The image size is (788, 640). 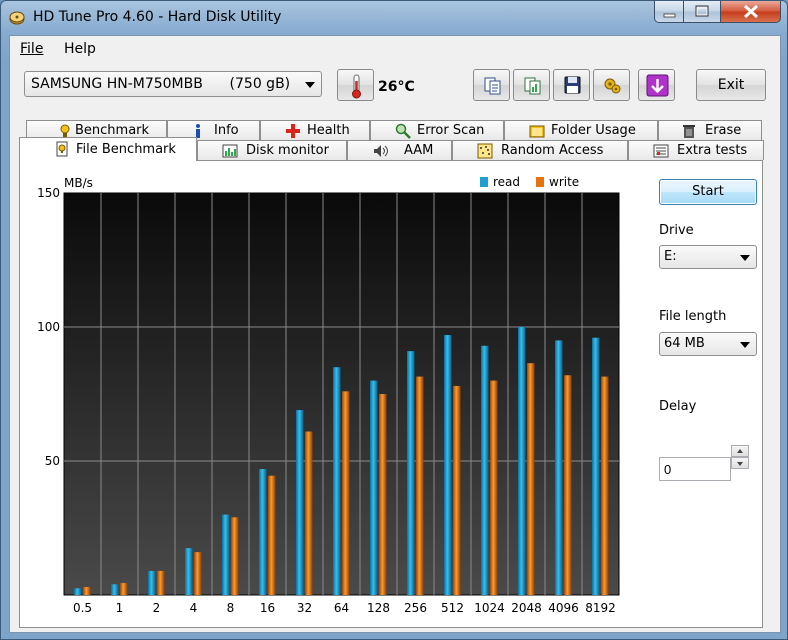 What do you see at coordinates (489, 608) in the screenshot?
I see `x-tick-label: 1024` at bounding box center [489, 608].